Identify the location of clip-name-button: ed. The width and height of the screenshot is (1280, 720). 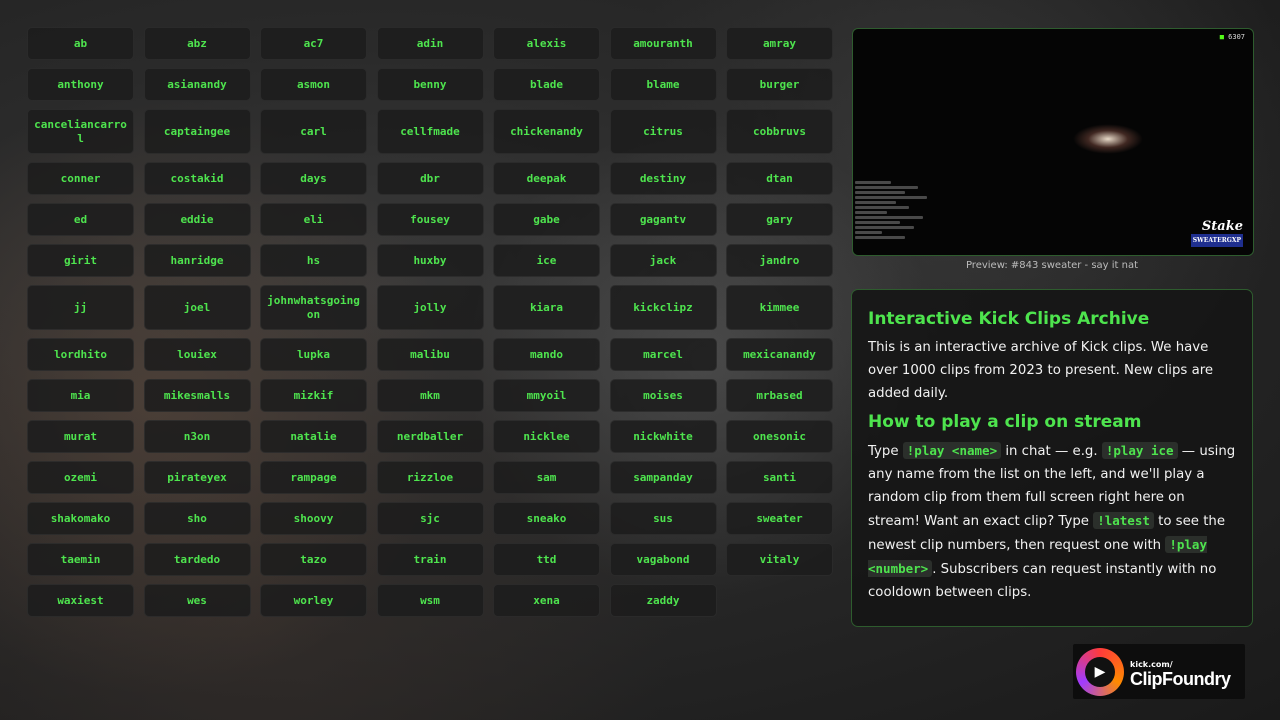
(80, 219).